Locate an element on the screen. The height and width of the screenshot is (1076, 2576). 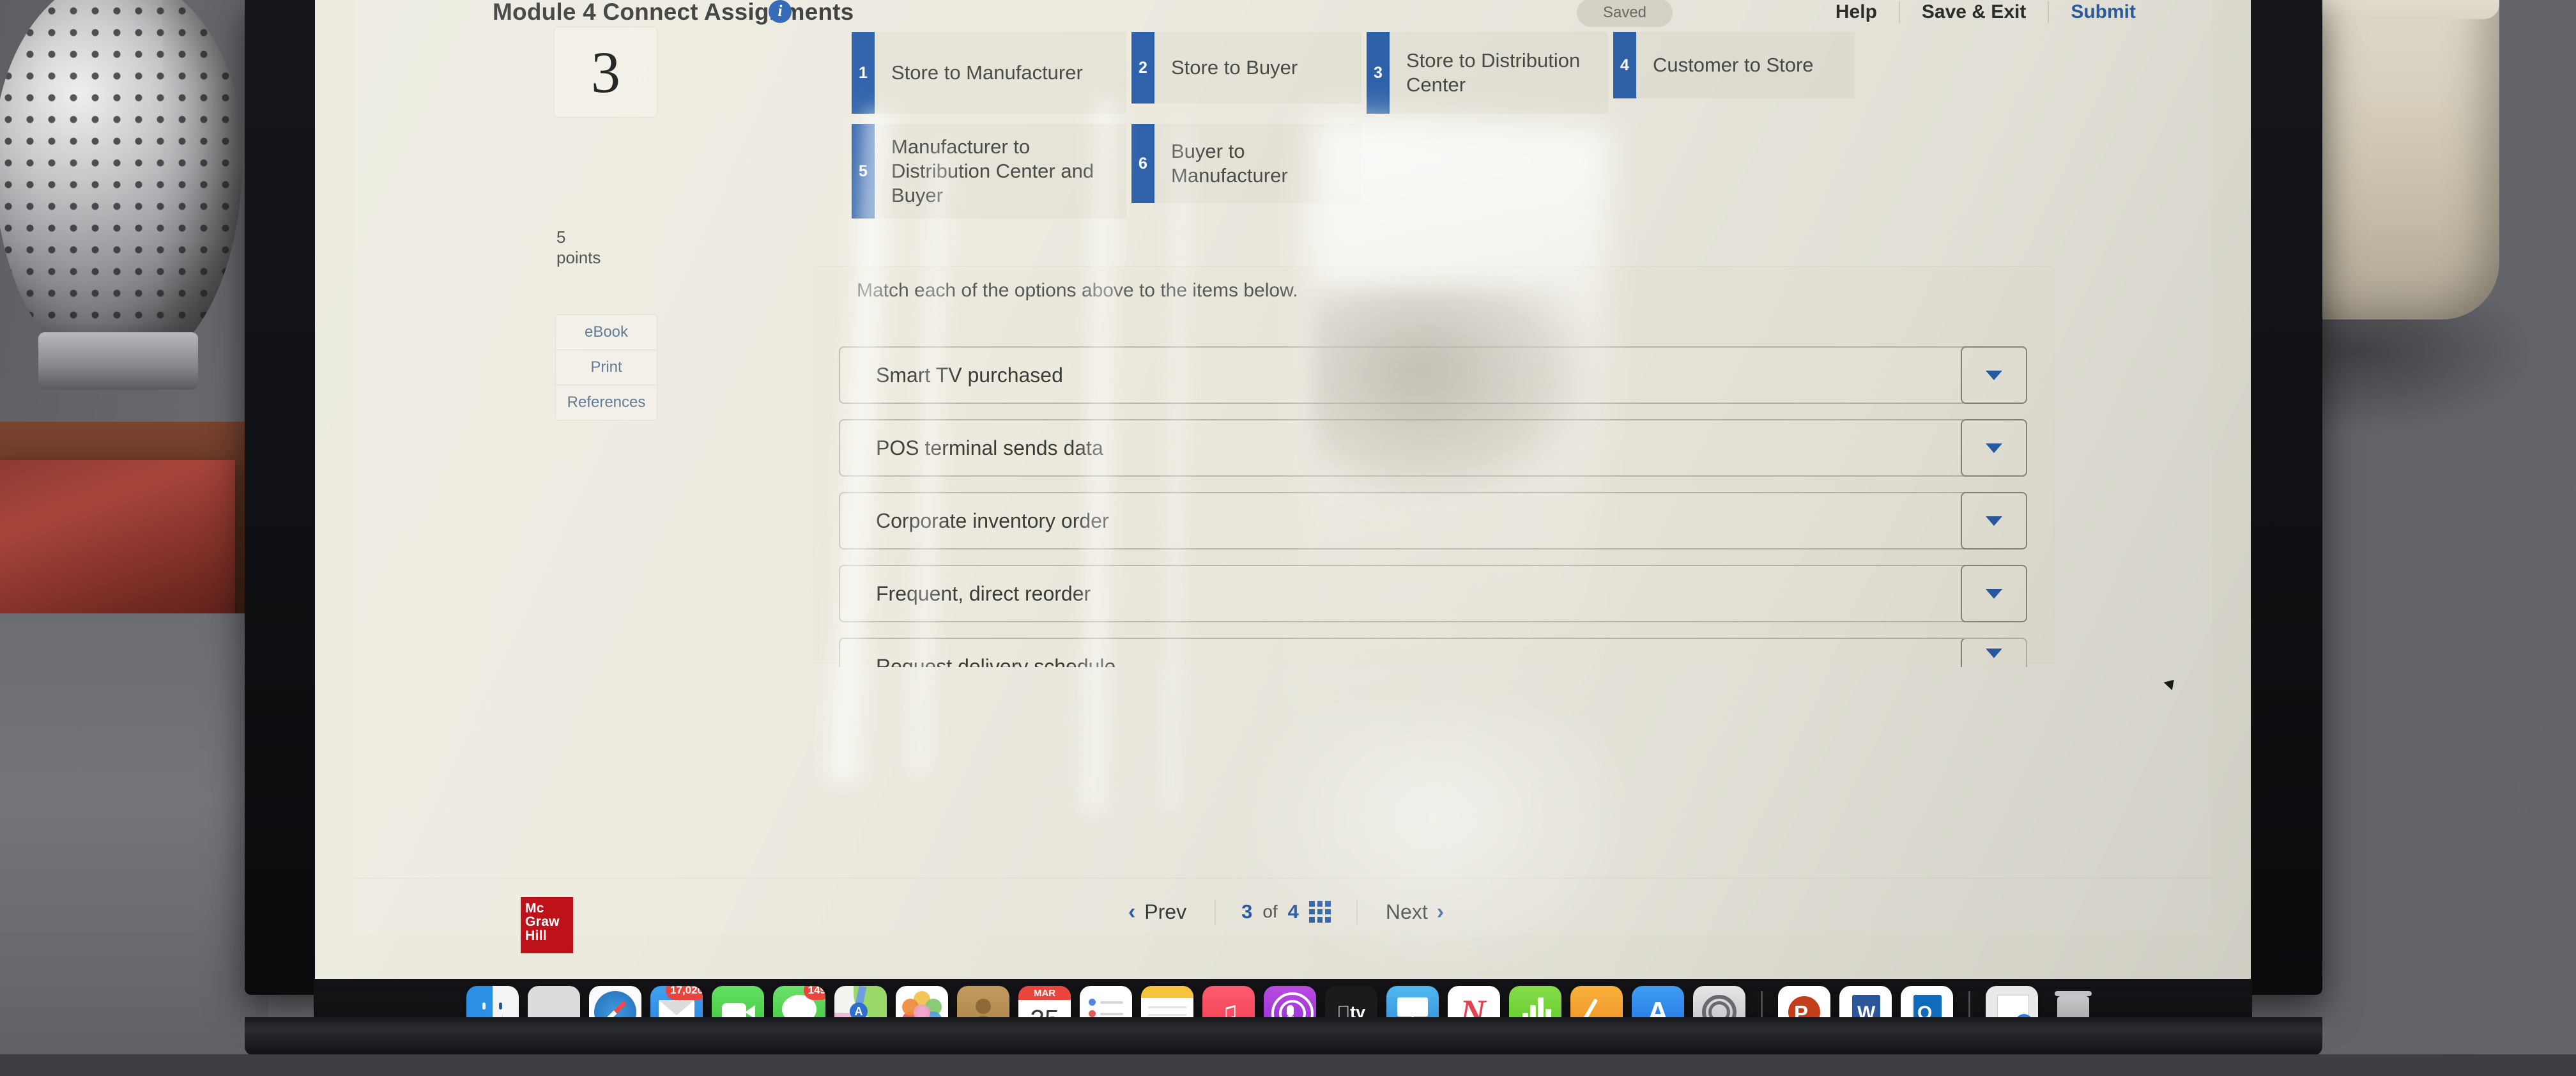
page-indicator: 3 of 4 is located at coordinates (1286, 911).